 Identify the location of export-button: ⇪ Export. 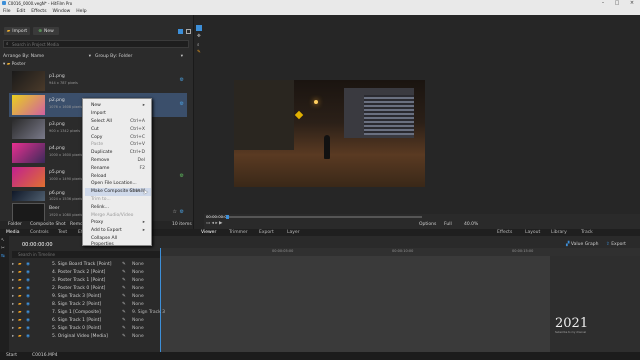
(616, 244).